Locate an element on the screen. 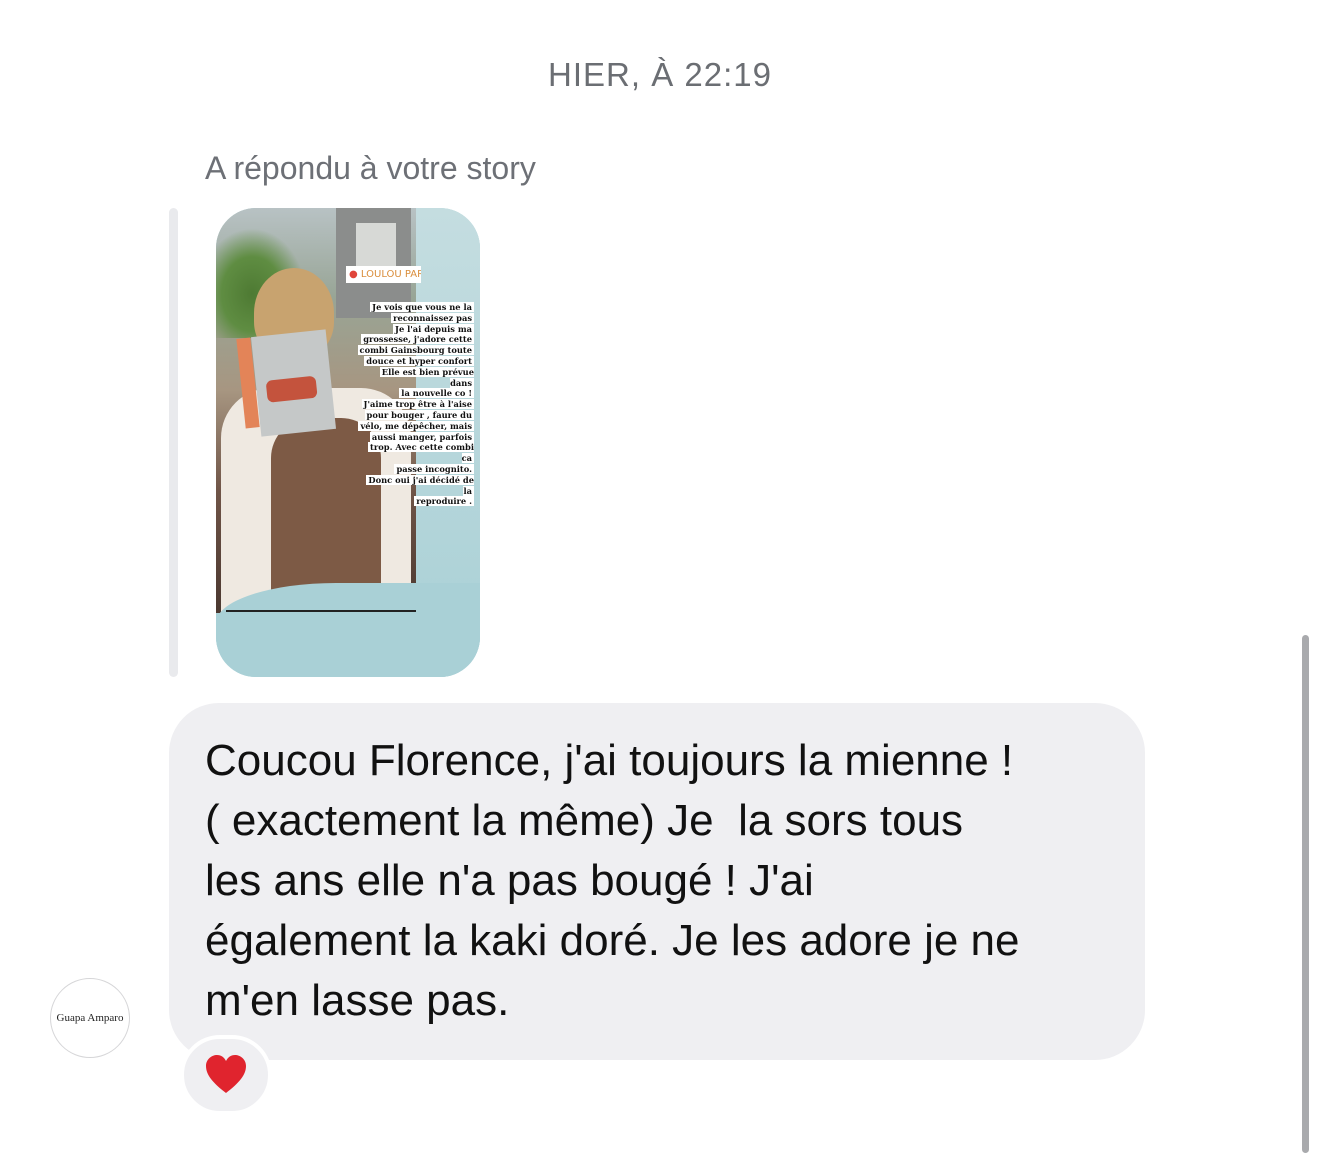 Image resolution: width=1320 pixels, height=1153 pixels. story-caption-line: J'aime trop être à l'aise is located at coordinates (417, 404).